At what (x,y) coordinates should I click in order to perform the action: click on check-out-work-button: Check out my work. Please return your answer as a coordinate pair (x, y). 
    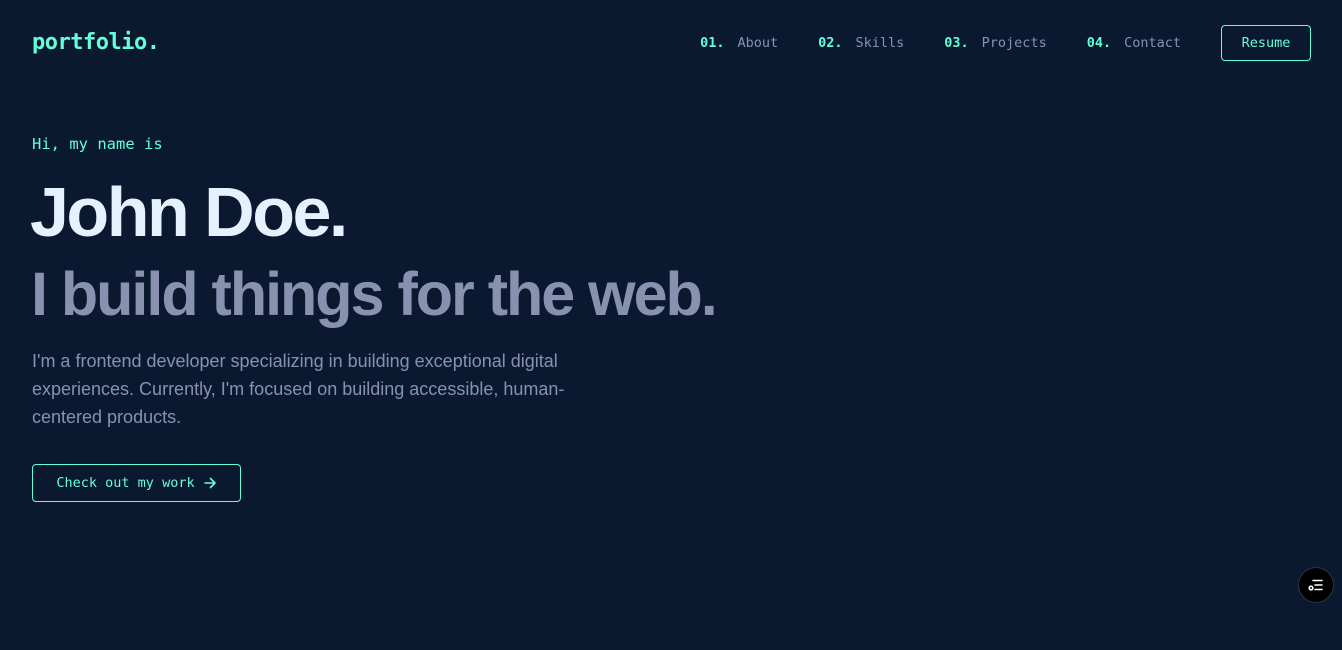
    Looking at the image, I should click on (136, 483).